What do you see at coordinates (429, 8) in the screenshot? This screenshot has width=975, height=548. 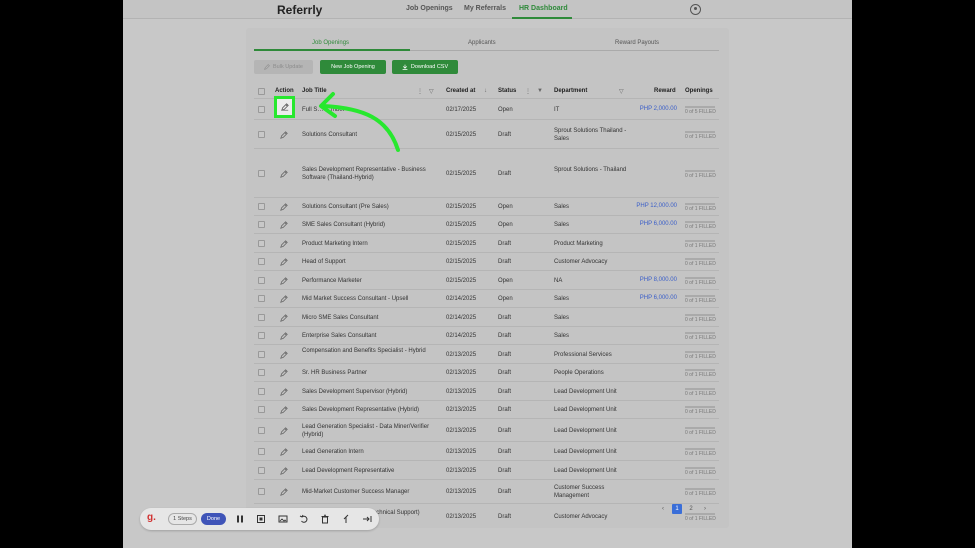 I see `nav-job-openings: Job Openings` at bounding box center [429, 8].